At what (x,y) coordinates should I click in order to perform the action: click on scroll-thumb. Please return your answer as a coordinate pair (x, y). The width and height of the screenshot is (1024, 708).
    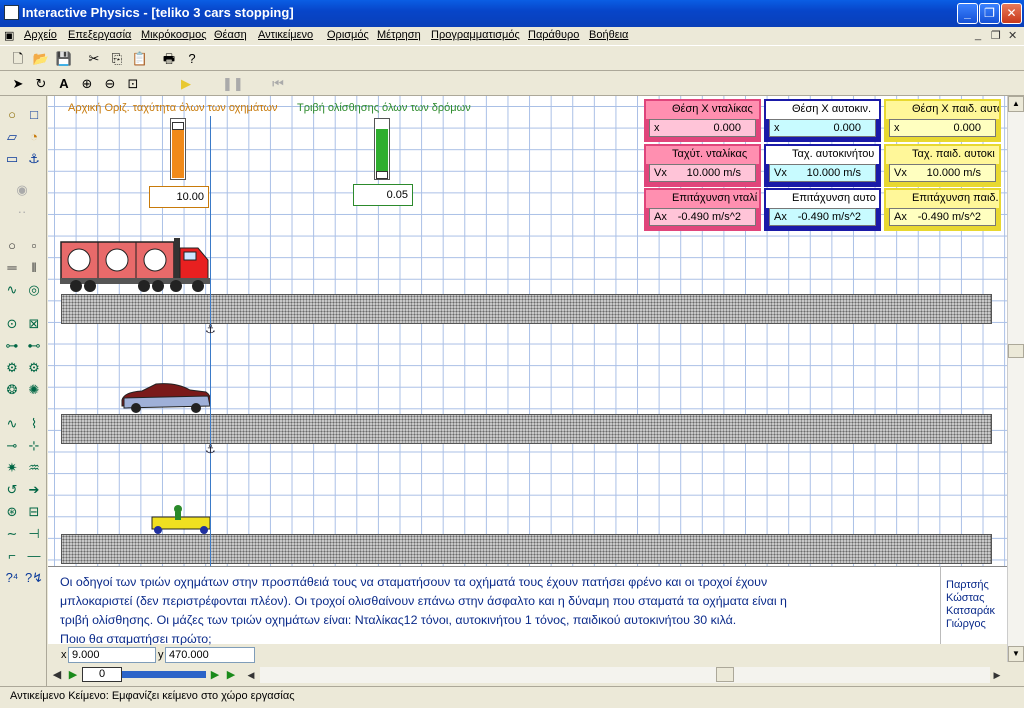
    Looking at the image, I should click on (1016, 351).